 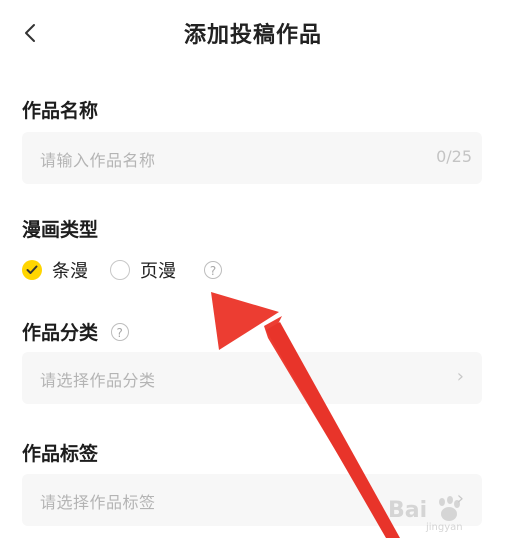 I want to click on radio-label: 页漫, so click(x=158, y=271).